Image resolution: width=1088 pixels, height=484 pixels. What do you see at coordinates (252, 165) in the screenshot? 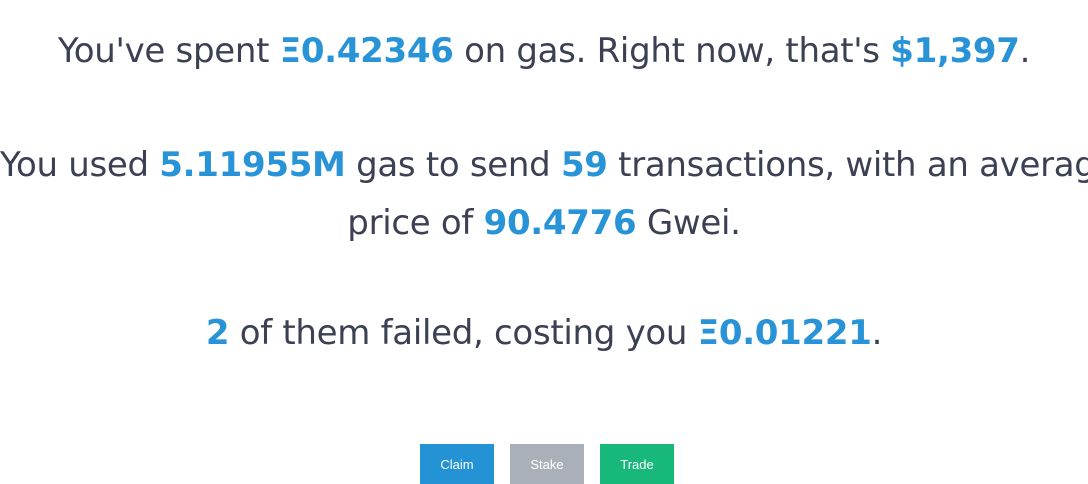
I see `gas-amount: 5.11955M` at bounding box center [252, 165].